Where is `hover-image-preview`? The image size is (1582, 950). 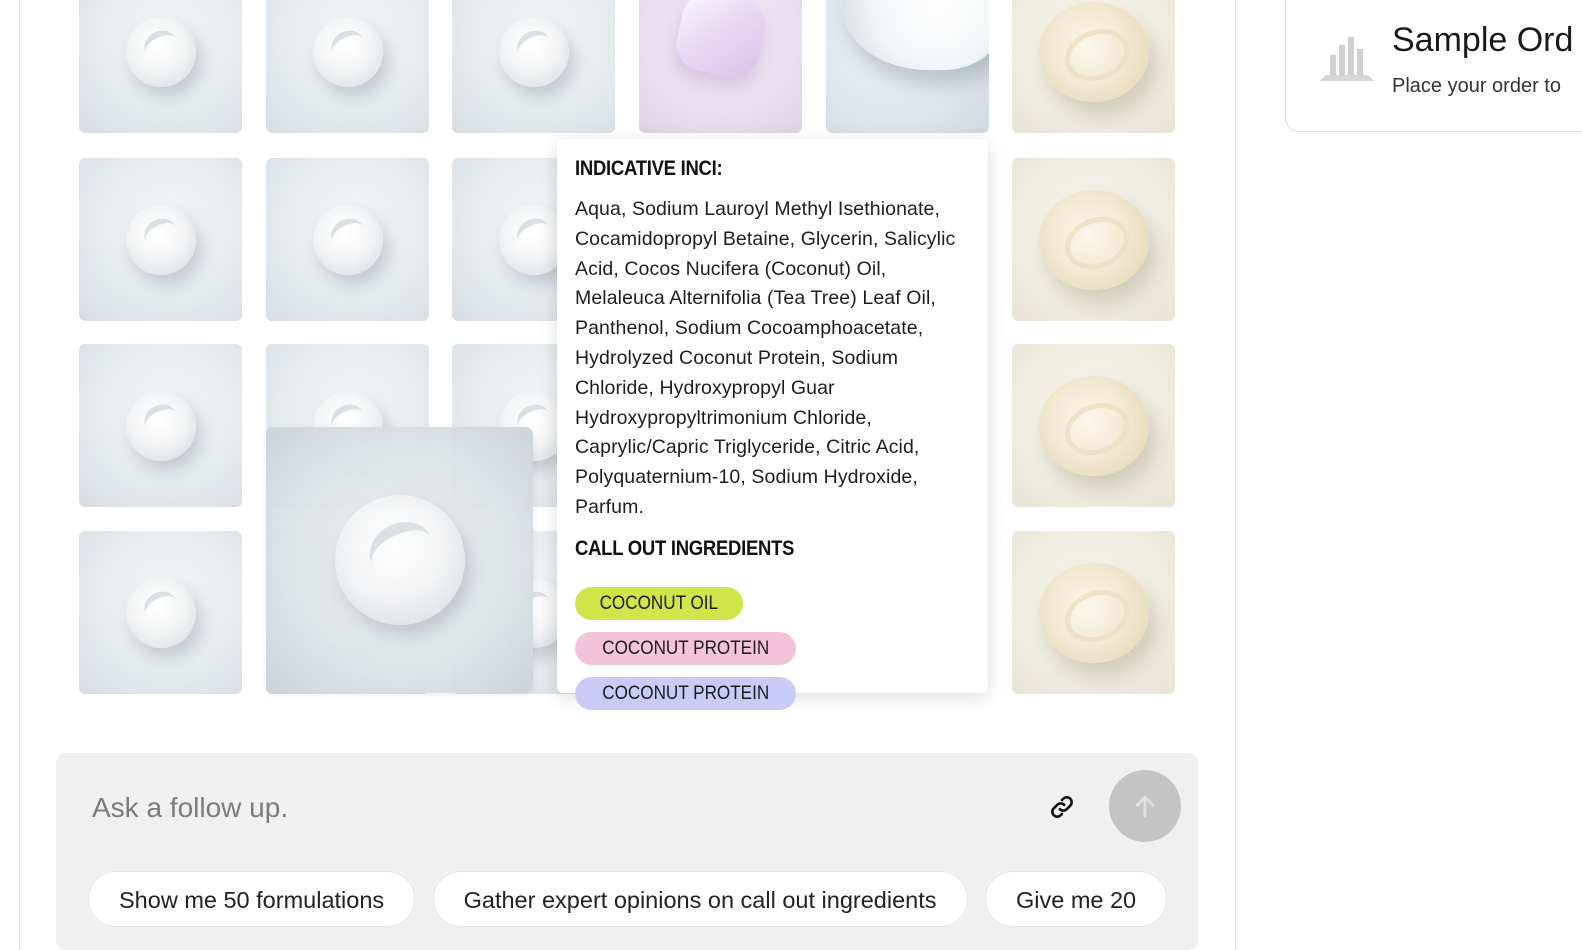
hover-image-preview is located at coordinates (399, 560).